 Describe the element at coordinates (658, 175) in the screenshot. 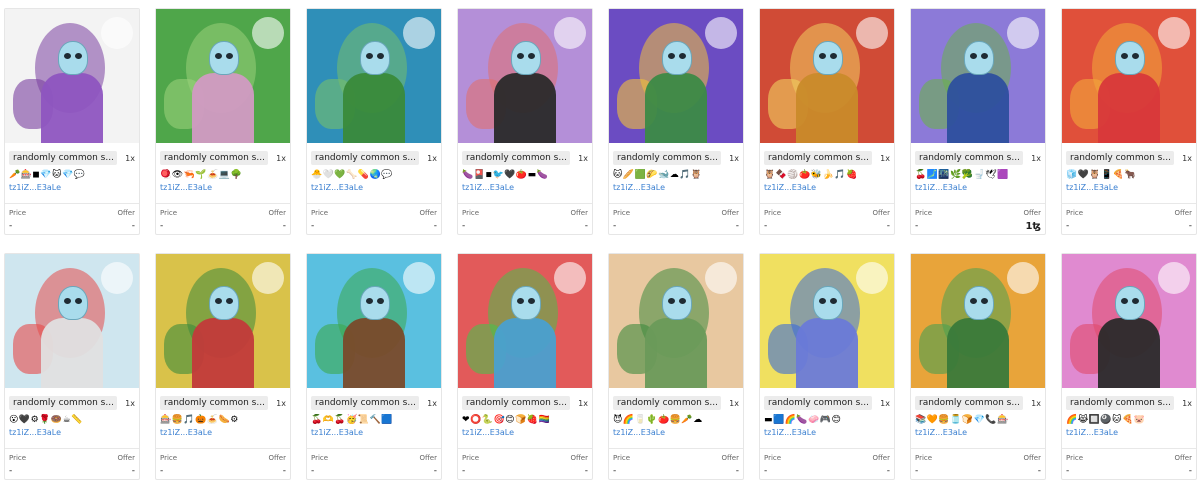

I see `emoji-traits: 🐱🥖🟩🌮🐋☁🎵🦉` at that location.